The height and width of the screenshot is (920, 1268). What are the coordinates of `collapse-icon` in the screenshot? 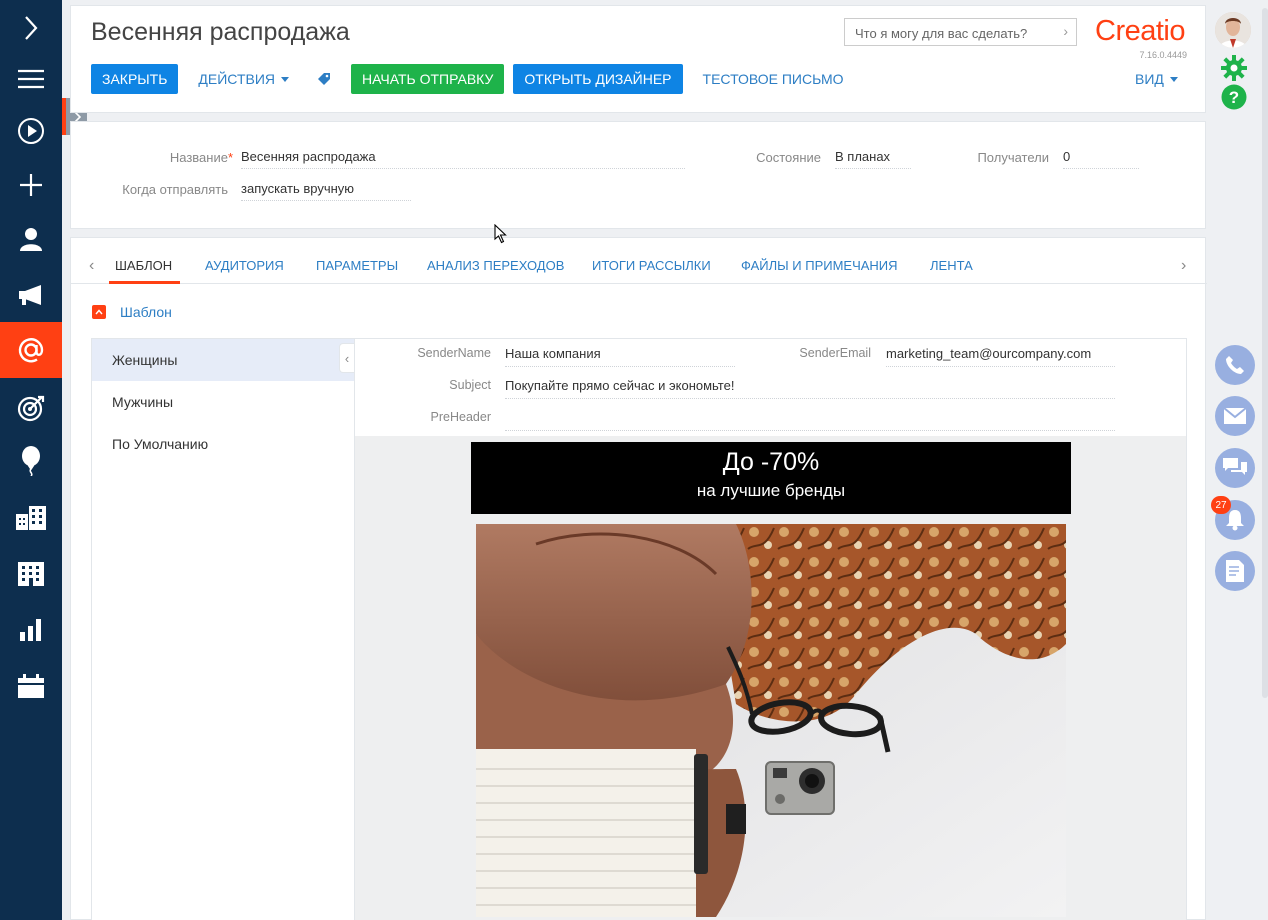 It's located at (99, 312).